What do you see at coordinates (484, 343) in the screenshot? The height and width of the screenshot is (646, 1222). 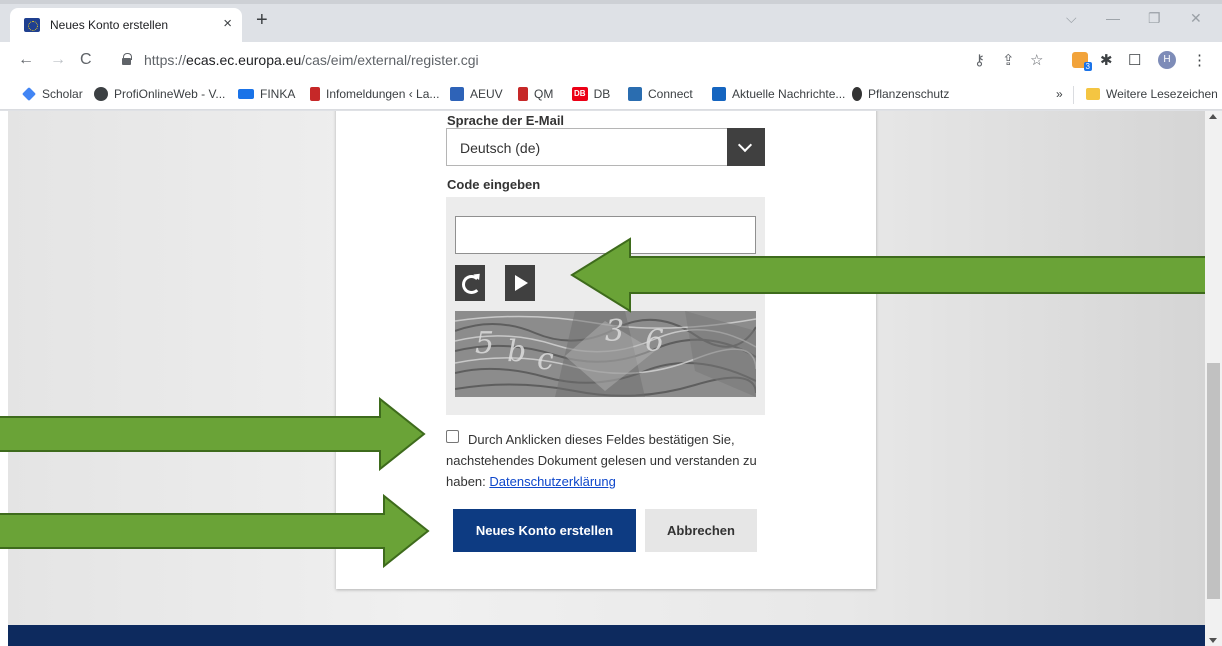 I see `svg-text: 5` at bounding box center [484, 343].